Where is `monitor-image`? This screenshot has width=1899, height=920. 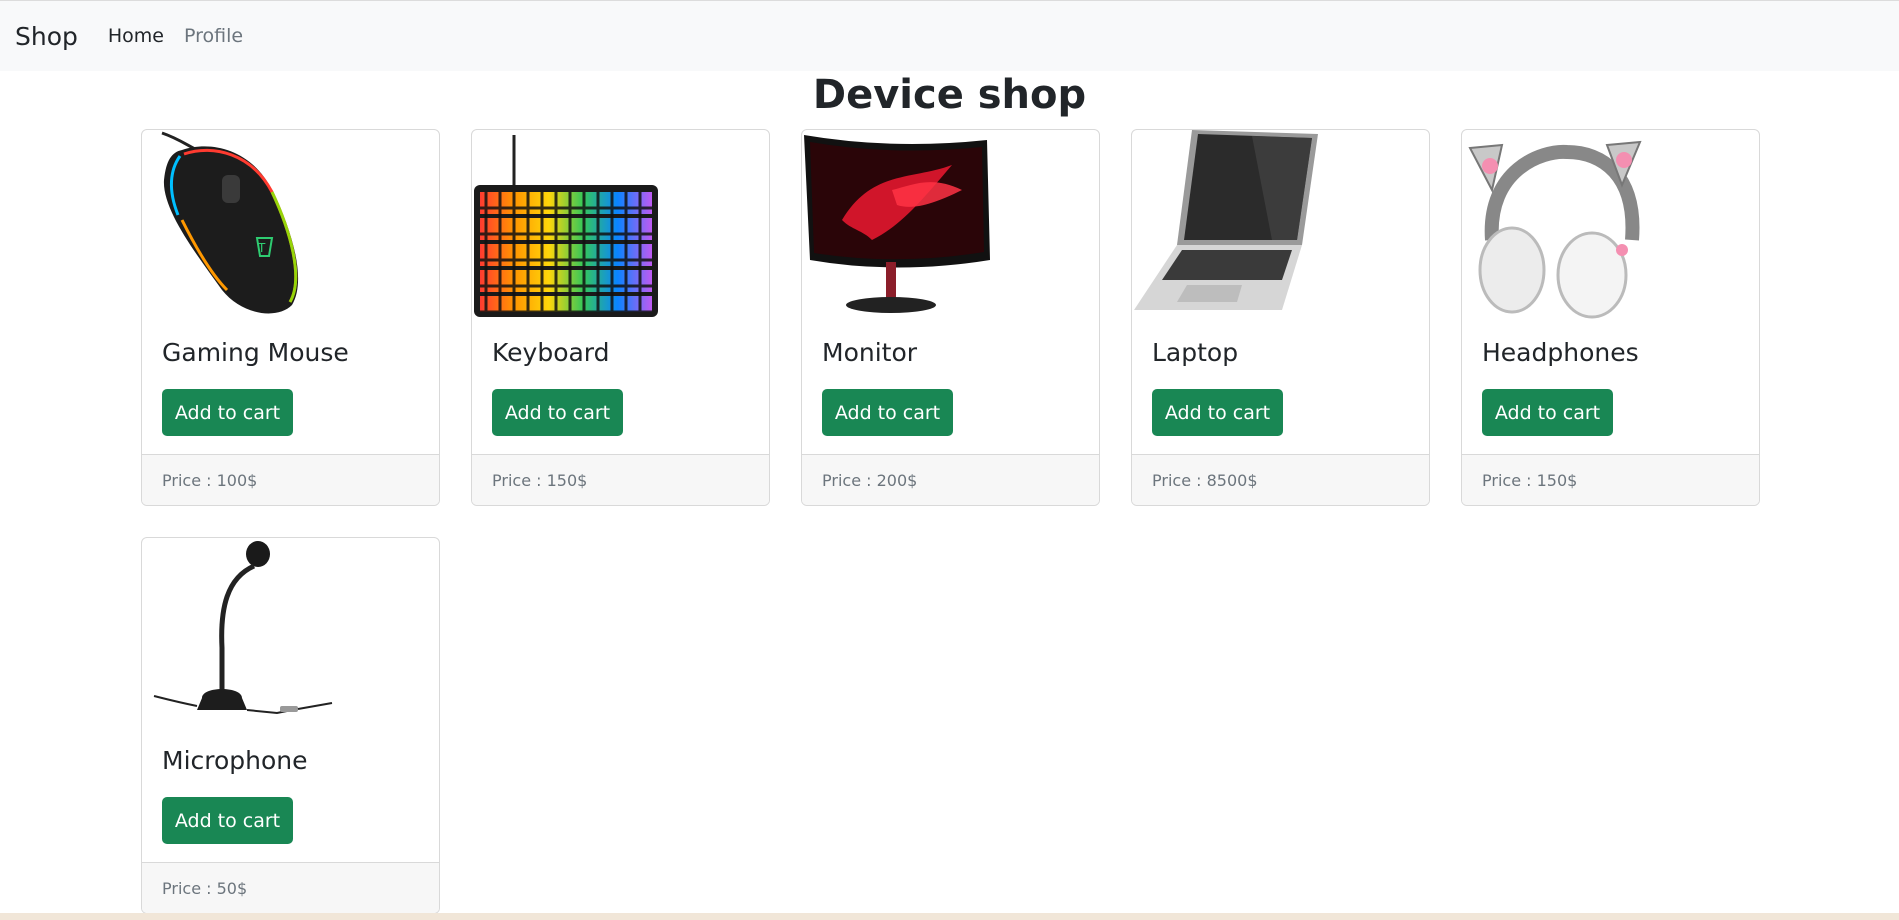
monitor-image is located at coordinates (950, 225).